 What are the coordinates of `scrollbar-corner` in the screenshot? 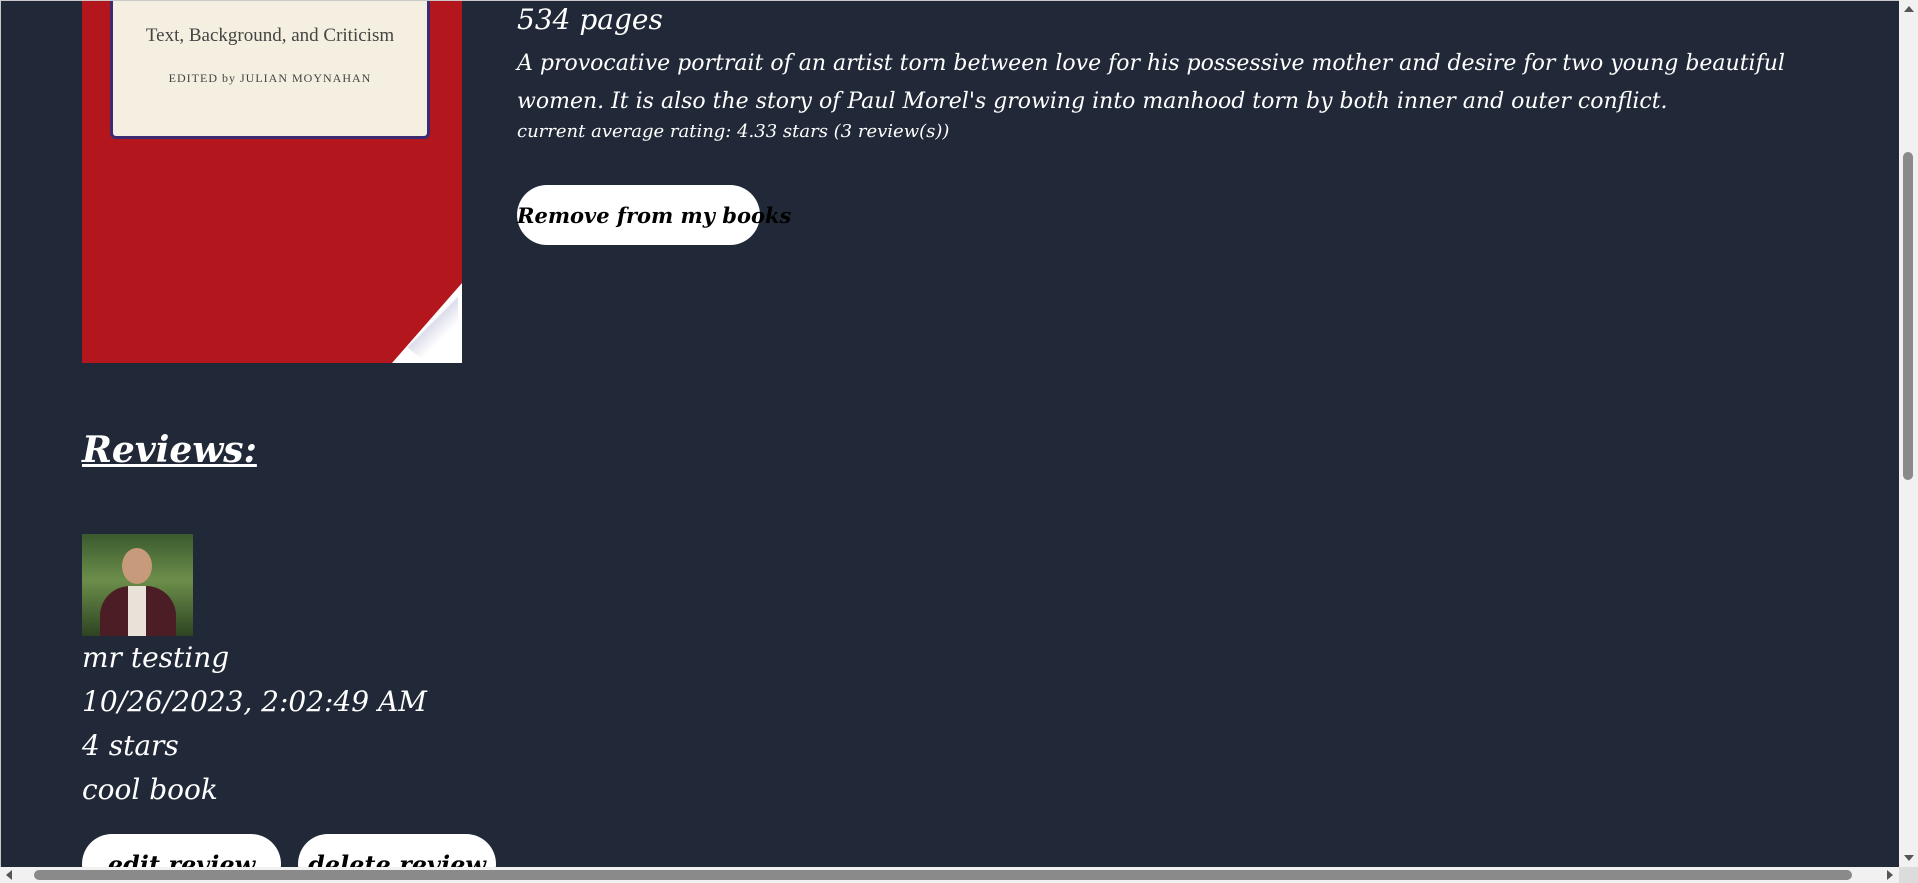 It's located at (1908, 875).